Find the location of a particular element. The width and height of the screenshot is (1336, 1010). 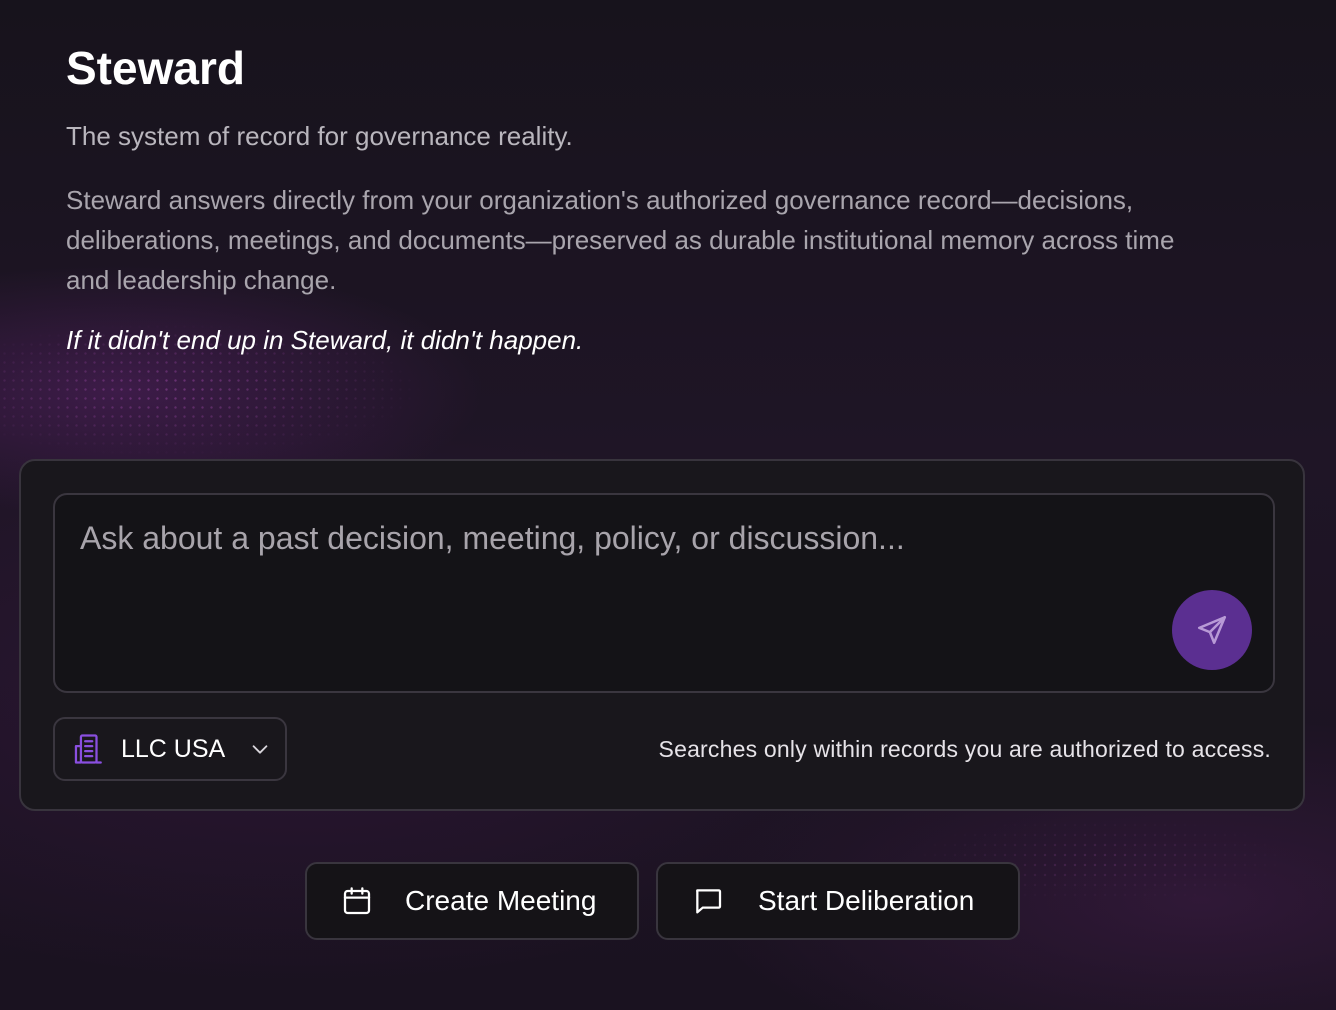

send-button is located at coordinates (1212, 630).